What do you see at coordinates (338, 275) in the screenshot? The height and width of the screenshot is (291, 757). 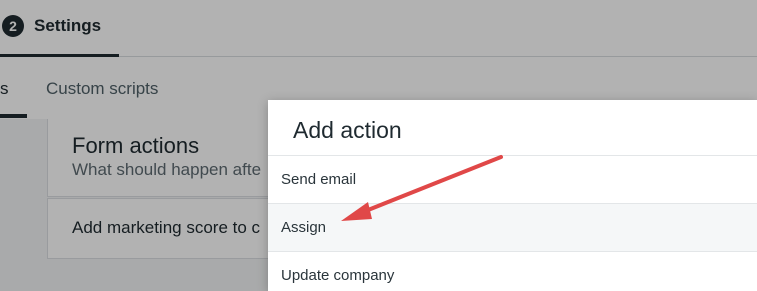 I see `action-label: Update company` at bounding box center [338, 275].